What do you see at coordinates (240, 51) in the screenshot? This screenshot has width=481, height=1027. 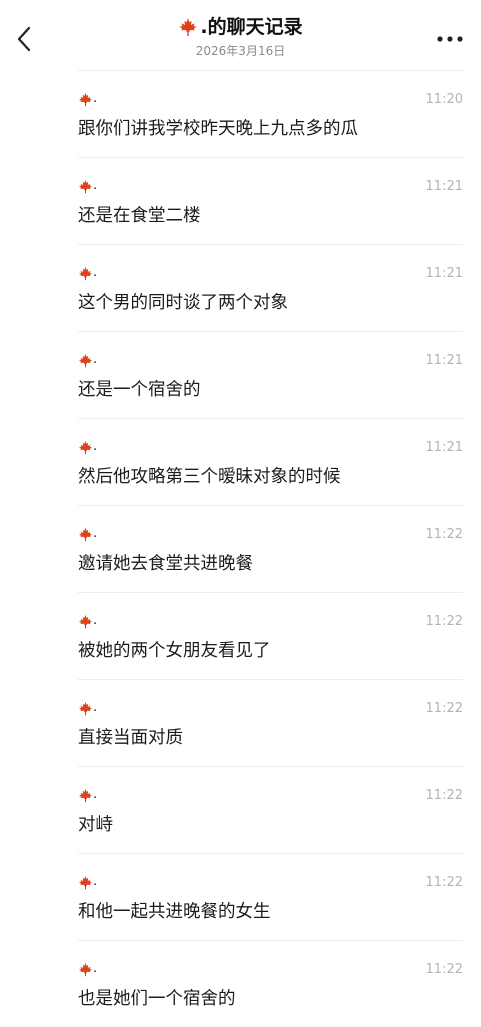 I see `page-subtitle: 2026年3月16日` at bounding box center [240, 51].